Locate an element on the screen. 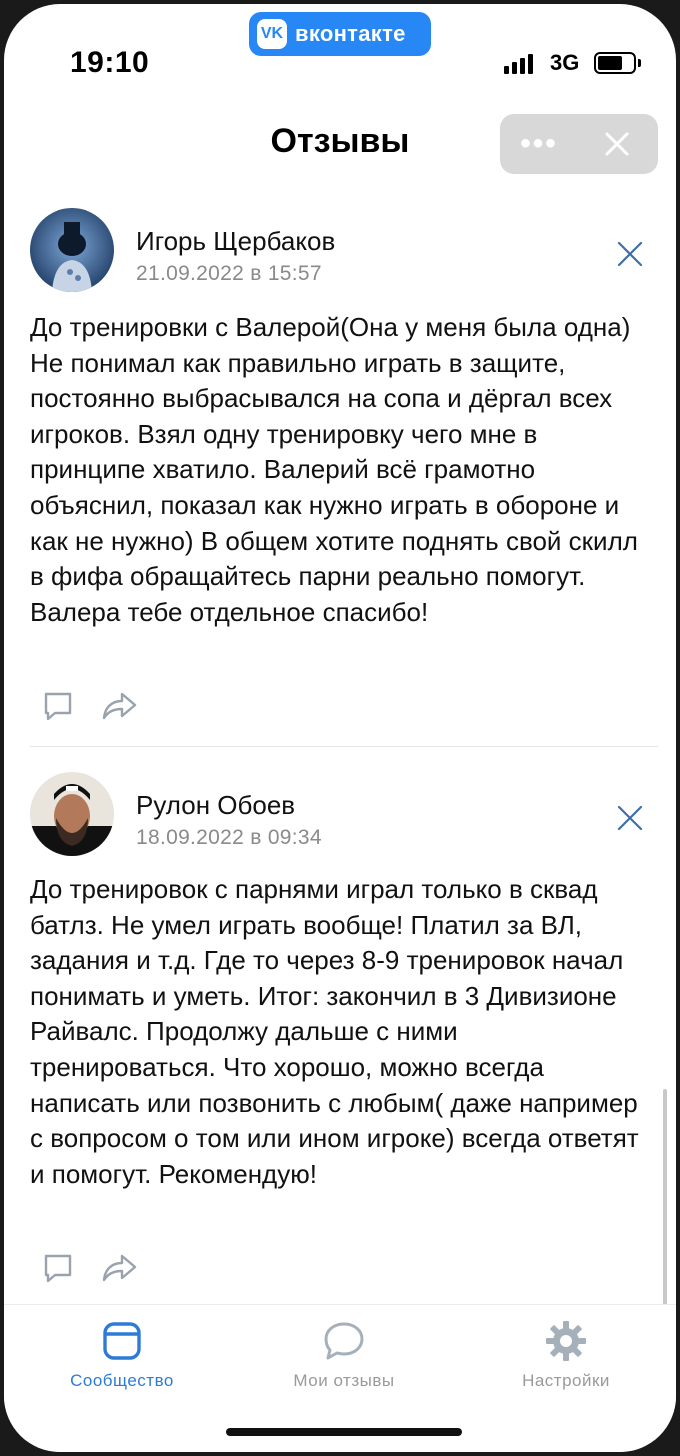 The width and height of the screenshot is (680, 1456). vk-app-badge: VK вконтакте is located at coordinates (340, 34).